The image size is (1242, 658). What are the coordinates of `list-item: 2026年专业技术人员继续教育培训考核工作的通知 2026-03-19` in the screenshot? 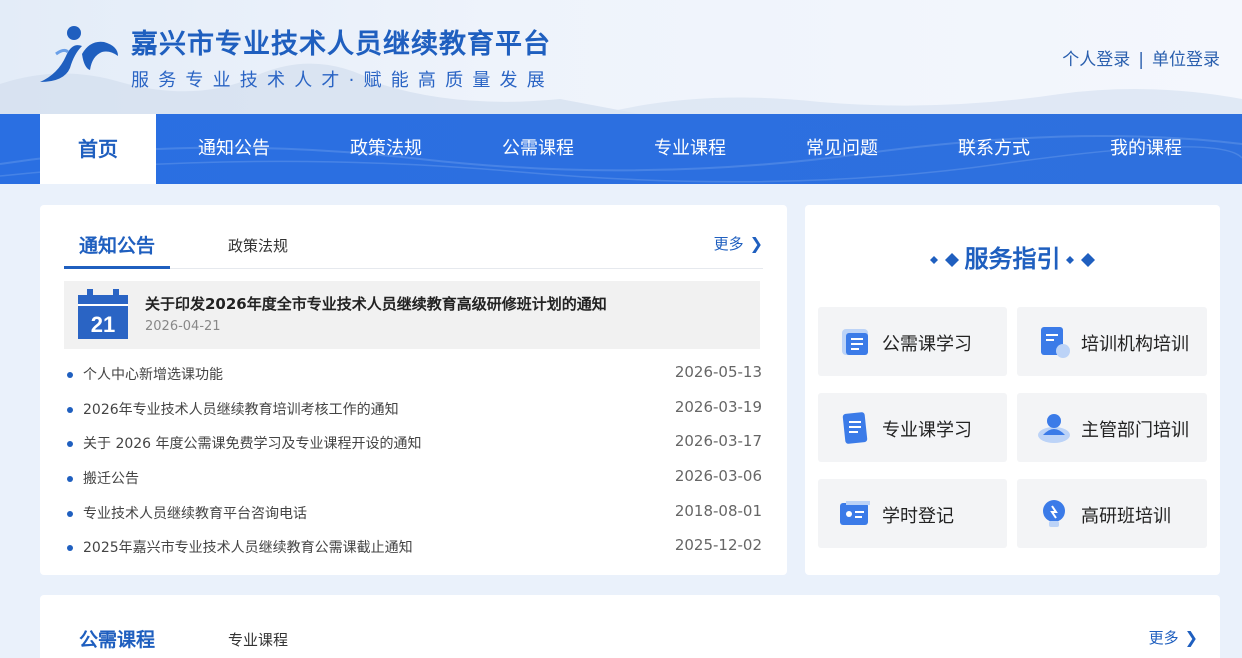 It's located at (413, 414).